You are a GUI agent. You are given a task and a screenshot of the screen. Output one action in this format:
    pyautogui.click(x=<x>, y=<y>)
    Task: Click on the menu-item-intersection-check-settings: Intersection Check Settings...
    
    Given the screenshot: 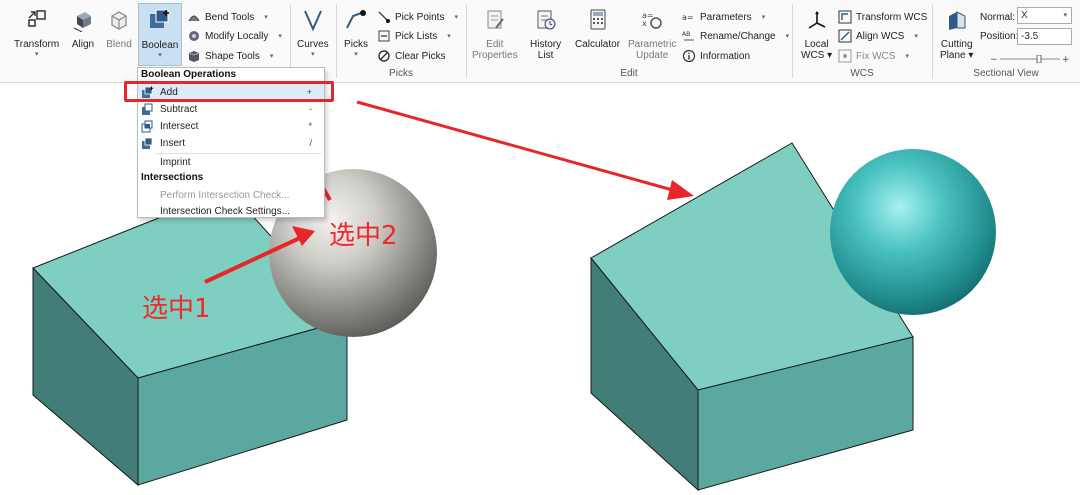 What is the action you would take?
    pyautogui.click(x=231, y=211)
    